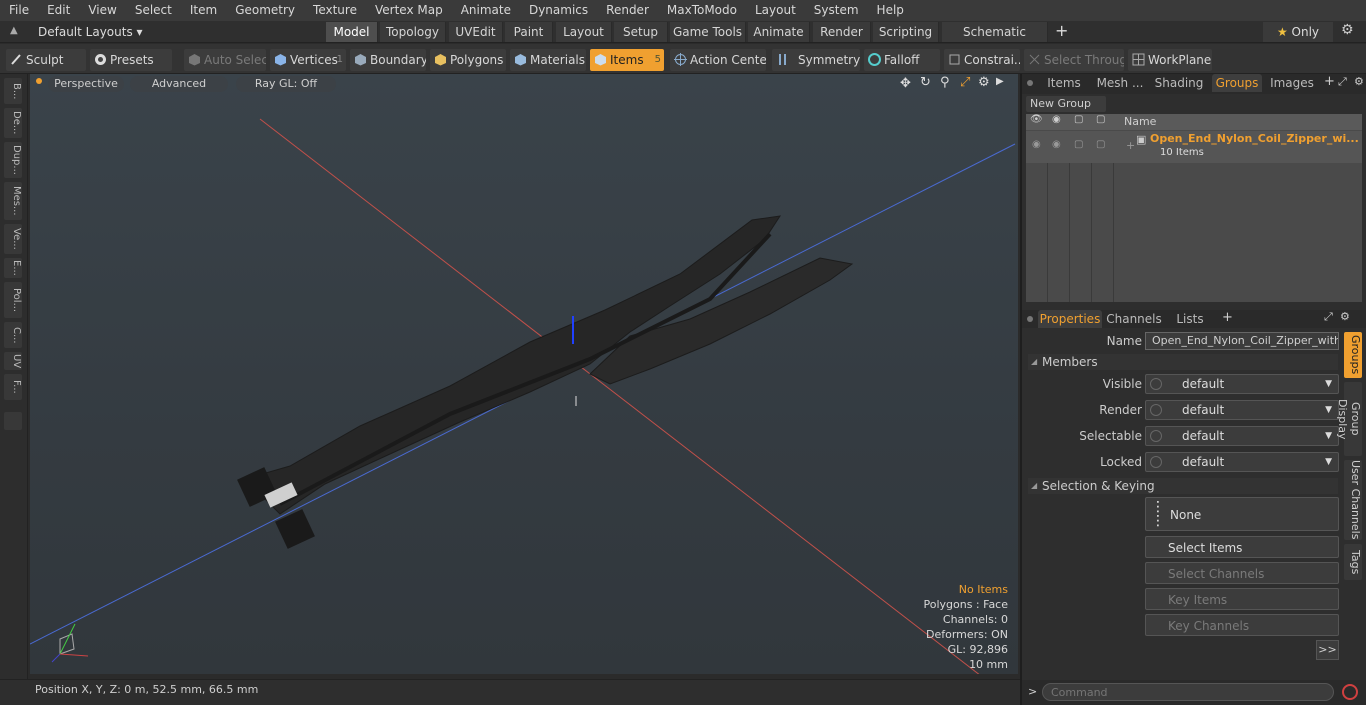  I want to click on symmetry-button: Symmetry, so click(816, 60).